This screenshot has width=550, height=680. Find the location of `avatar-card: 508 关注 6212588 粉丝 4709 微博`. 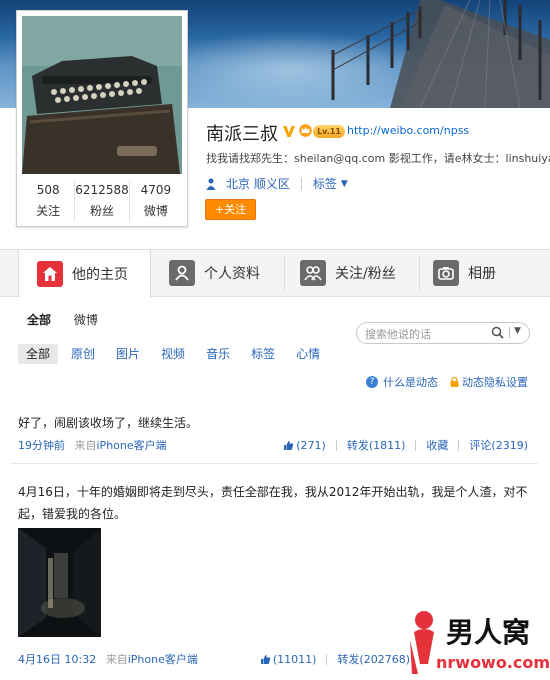

avatar-card: 508 关注 6212588 粉丝 4709 微博 is located at coordinates (102, 118).